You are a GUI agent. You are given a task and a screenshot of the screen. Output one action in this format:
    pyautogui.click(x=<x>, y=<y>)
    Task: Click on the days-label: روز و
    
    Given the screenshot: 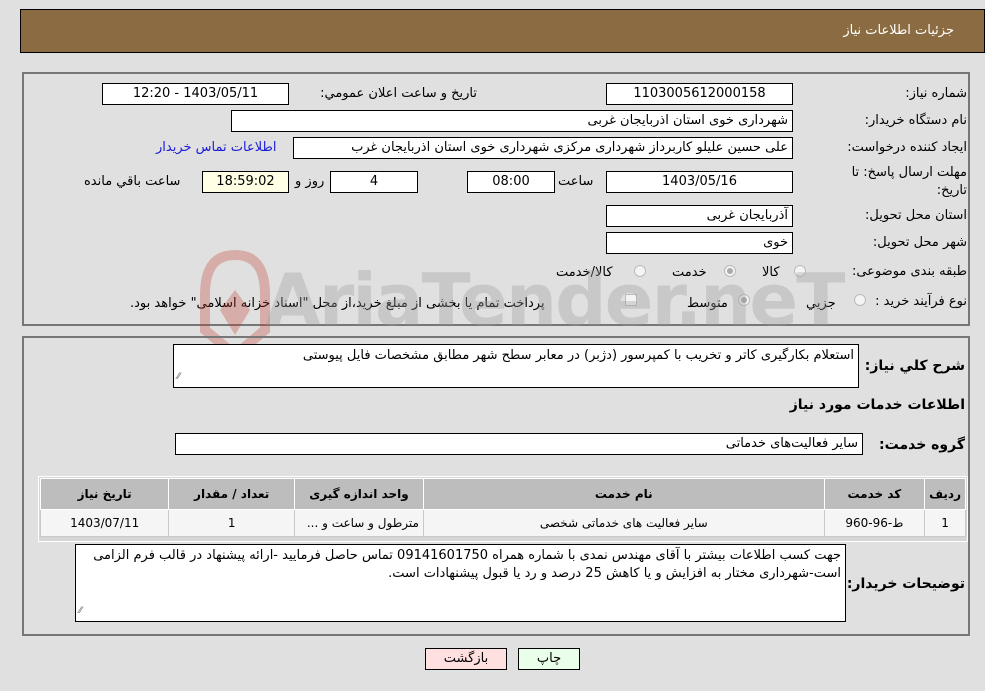 What is the action you would take?
    pyautogui.click(x=310, y=181)
    